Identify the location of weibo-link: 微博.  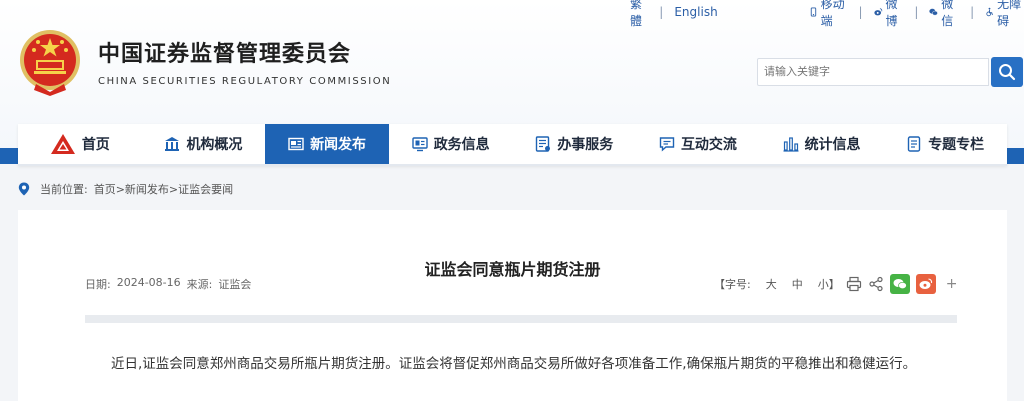
(888, 14).